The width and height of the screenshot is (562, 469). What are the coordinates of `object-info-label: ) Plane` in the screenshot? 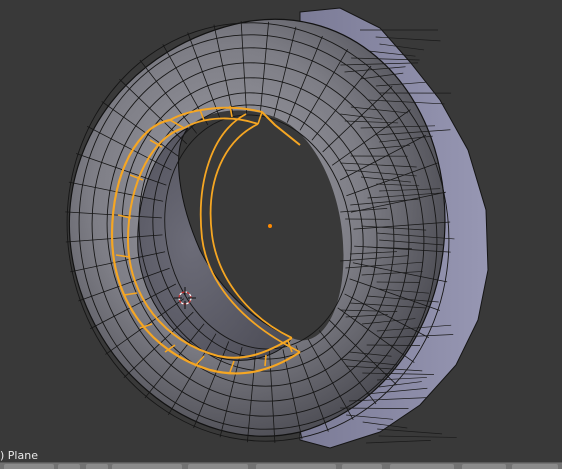 It's located at (19, 455).